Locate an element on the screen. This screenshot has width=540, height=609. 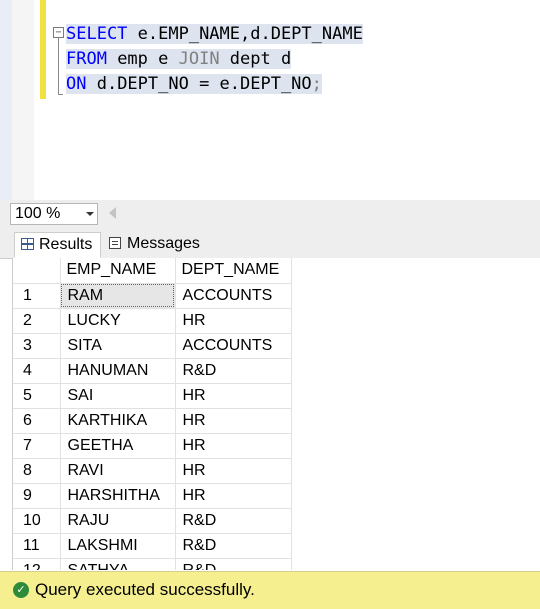
tab-messages: Messages is located at coordinates (155, 245).